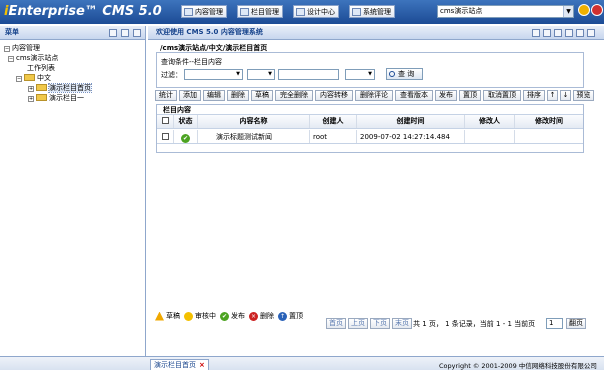  I want to click on btn-stats: 统计, so click(166, 95).